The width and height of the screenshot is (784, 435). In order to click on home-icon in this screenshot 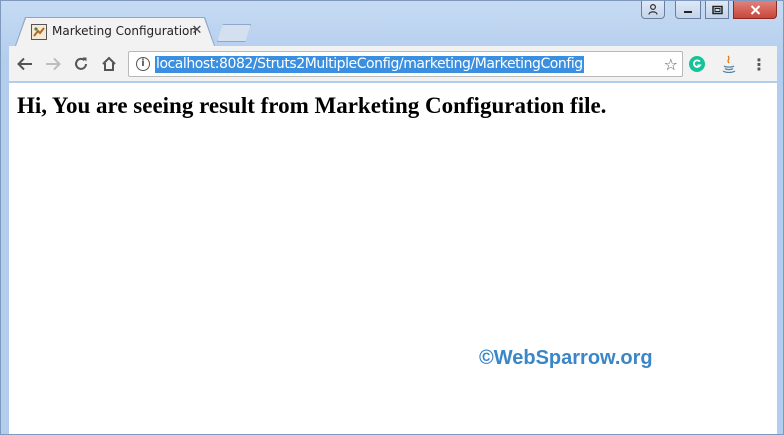, I will do `click(109, 64)`.